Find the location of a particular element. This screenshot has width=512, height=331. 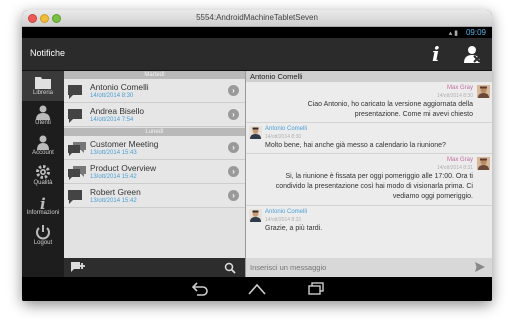

users-icon is located at coordinates (43, 112).